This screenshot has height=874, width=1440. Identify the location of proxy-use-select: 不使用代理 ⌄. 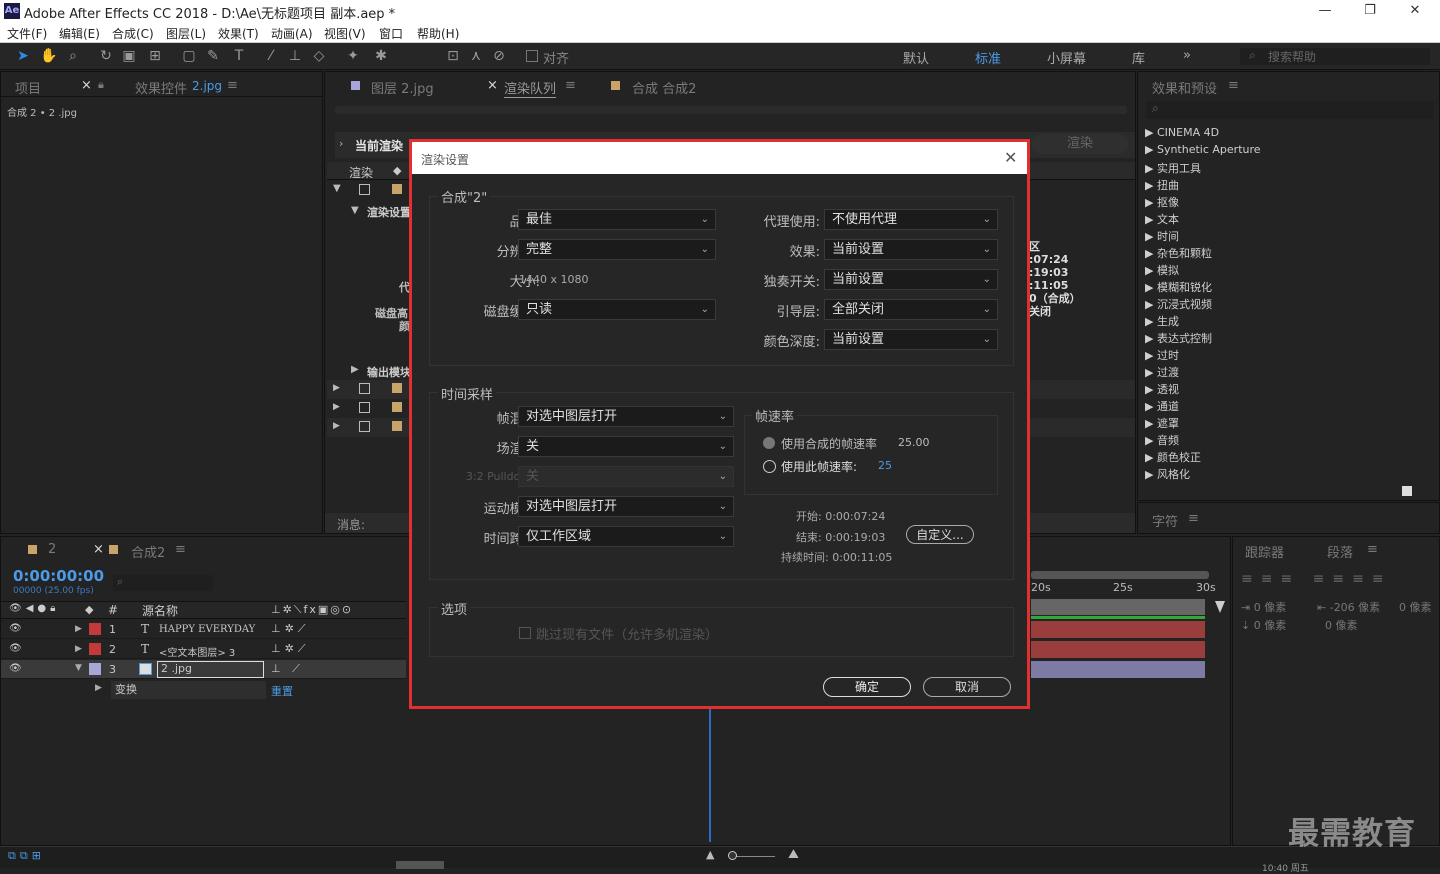
(911, 219).